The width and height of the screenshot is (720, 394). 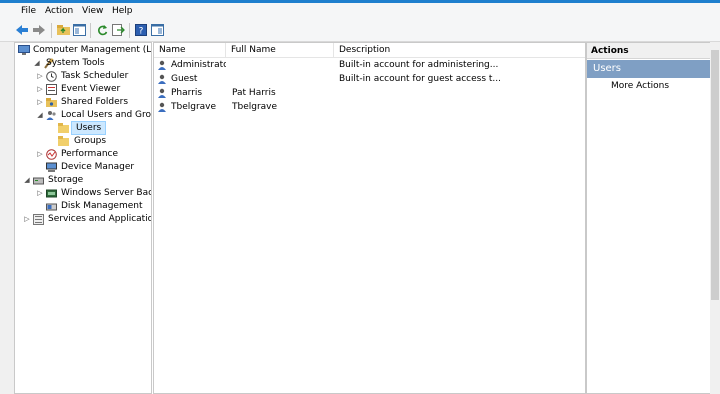 What do you see at coordinates (640, 86) in the screenshot?
I see `more-actions-link: More Actions` at bounding box center [640, 86].